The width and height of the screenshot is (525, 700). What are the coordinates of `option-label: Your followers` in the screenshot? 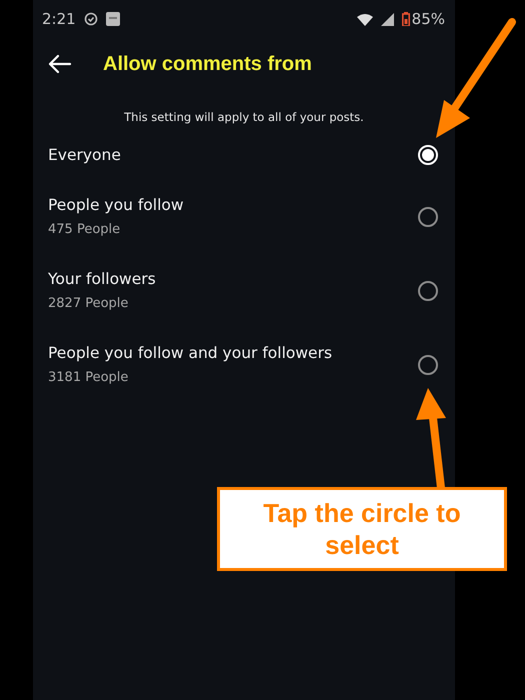 It's located at (102, 279).